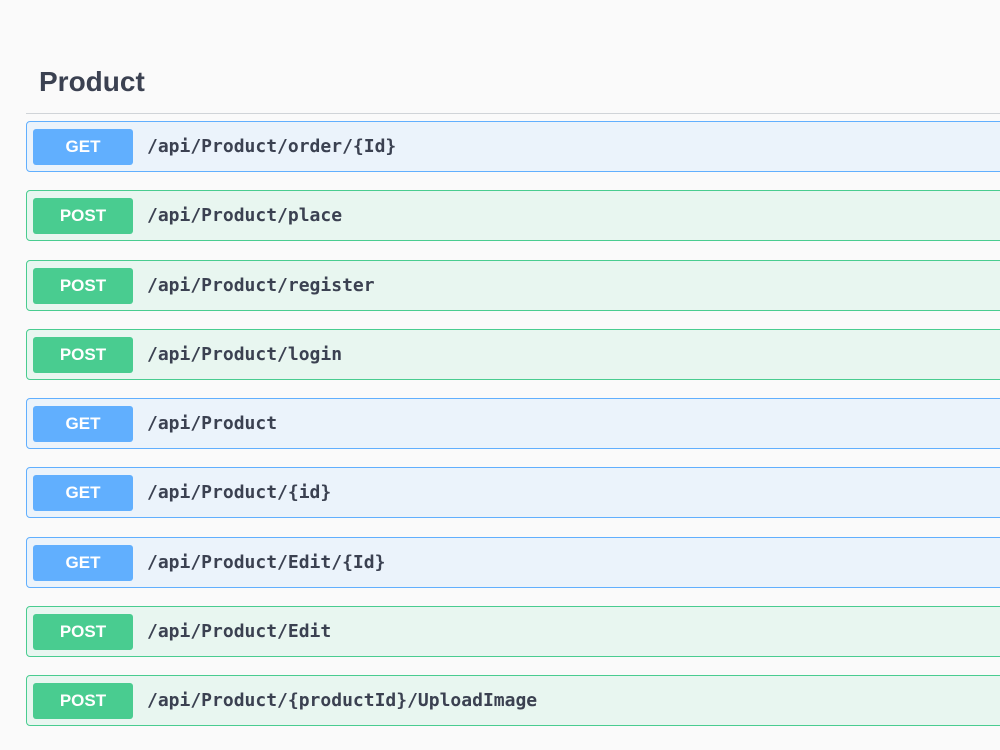 The width and height of the screenshot is (1000, 750). What do you see at coordinates (513, 562) in the screenshot?
I see `operation-block: GET /api/Product/Edit/{Id}` at bounding box center [513, 562].